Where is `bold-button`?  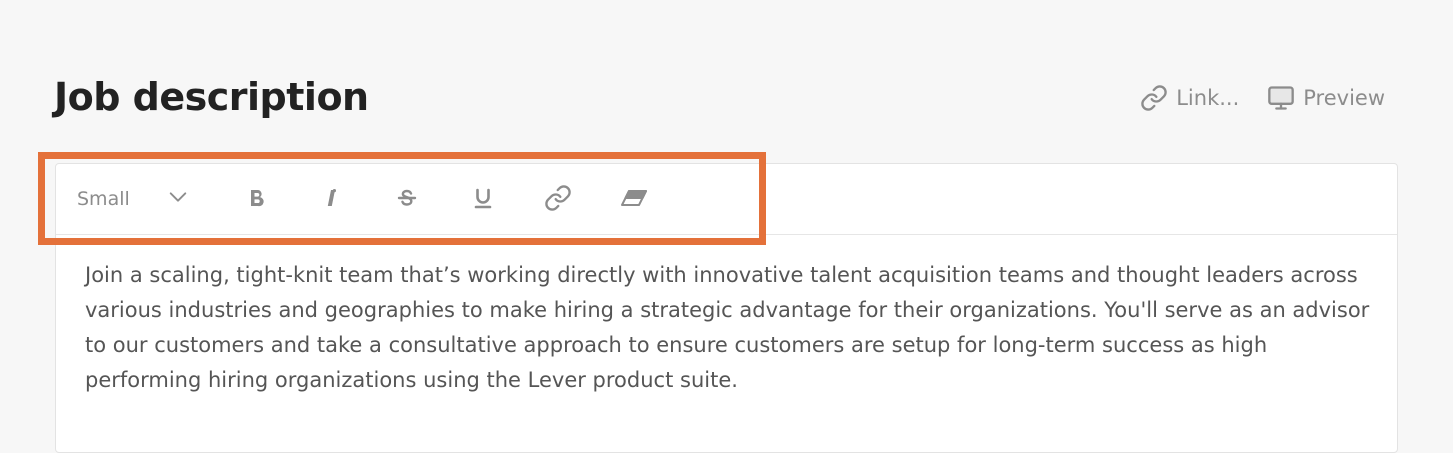
bold-button is located at coordinates (257, 200).